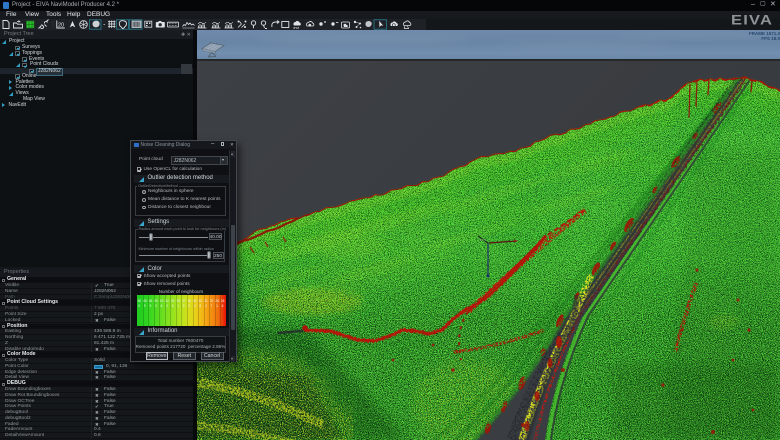 The image size is (780, 440). What do you see at coordinates (61, 26) in the screenshot?
I see `svg-text: 20` at bounding box center [61, 26].